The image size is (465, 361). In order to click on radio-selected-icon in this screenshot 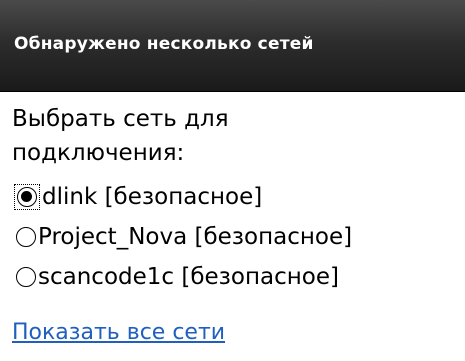, I will do `click(27, 197)`.